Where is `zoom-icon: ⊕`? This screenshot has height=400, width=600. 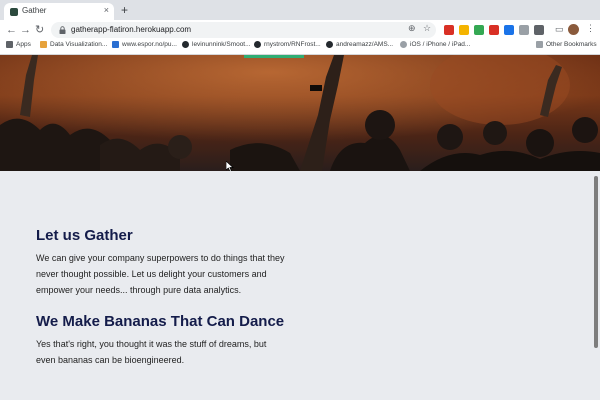 zoom-icon: ⊕ is located at coordinates (412, 28).